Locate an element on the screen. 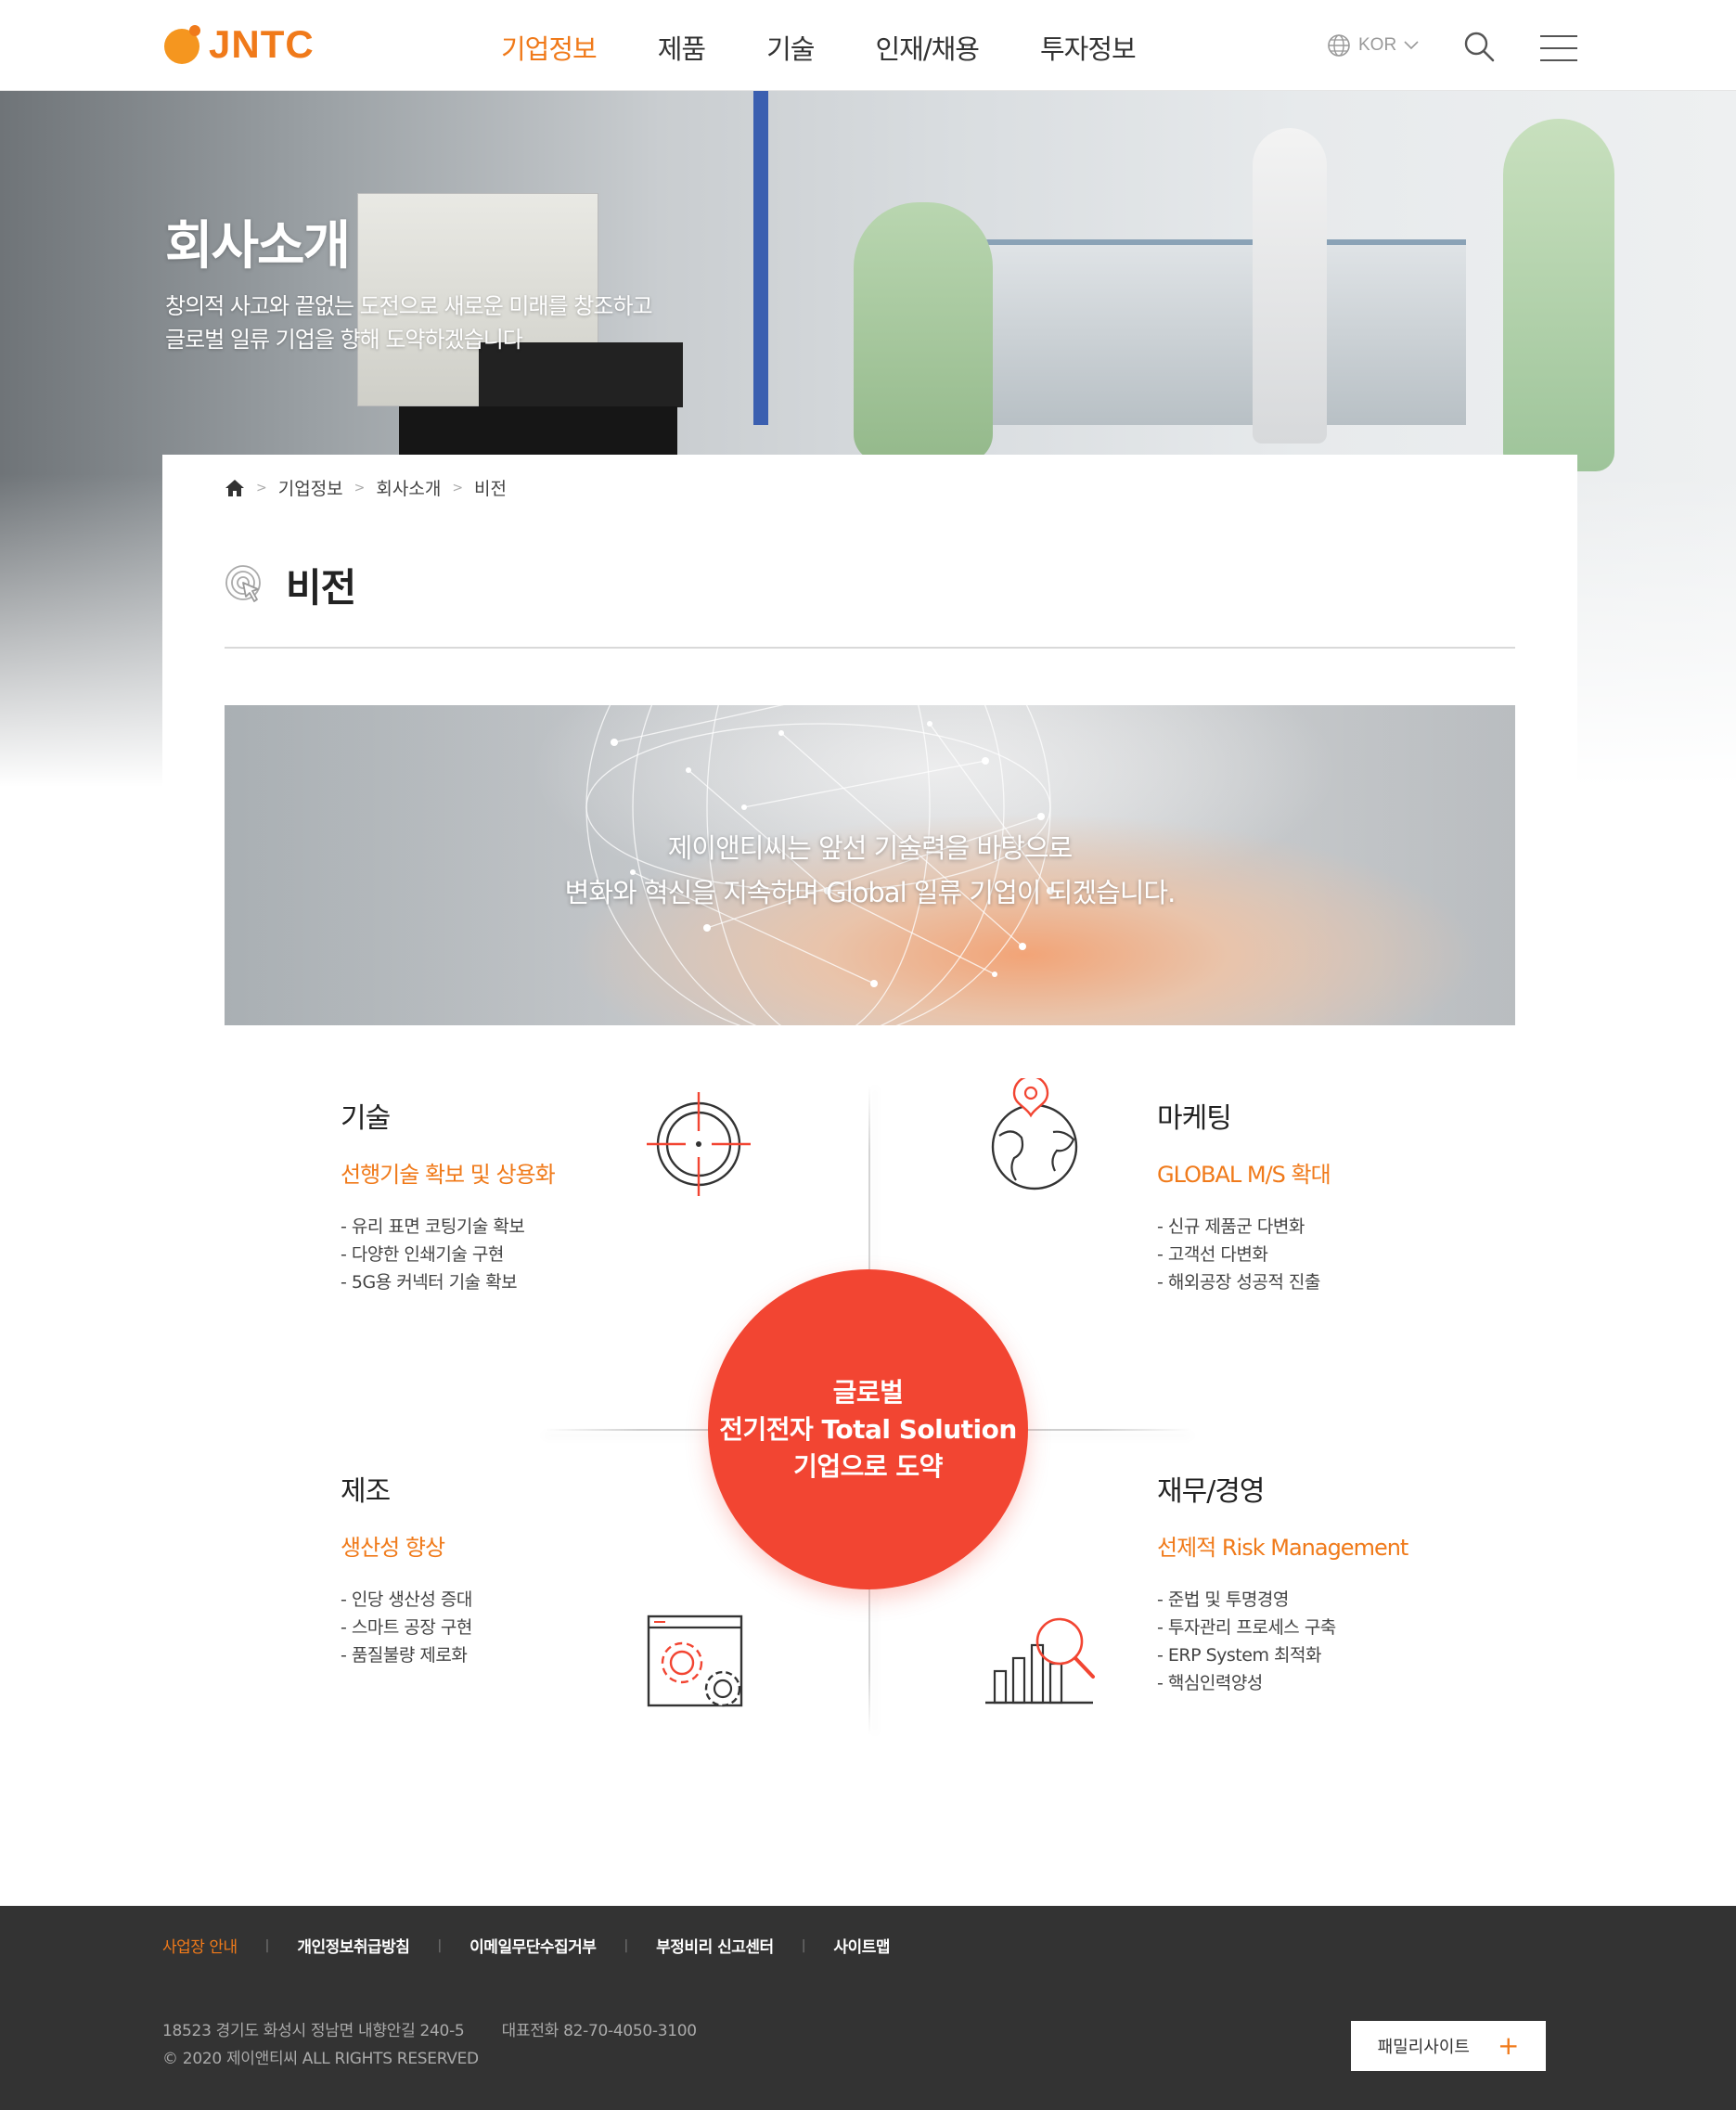 The height and width of the screenshot is (2110, 1736). page-title-block: 비전 is located at coordinates (291, 585).